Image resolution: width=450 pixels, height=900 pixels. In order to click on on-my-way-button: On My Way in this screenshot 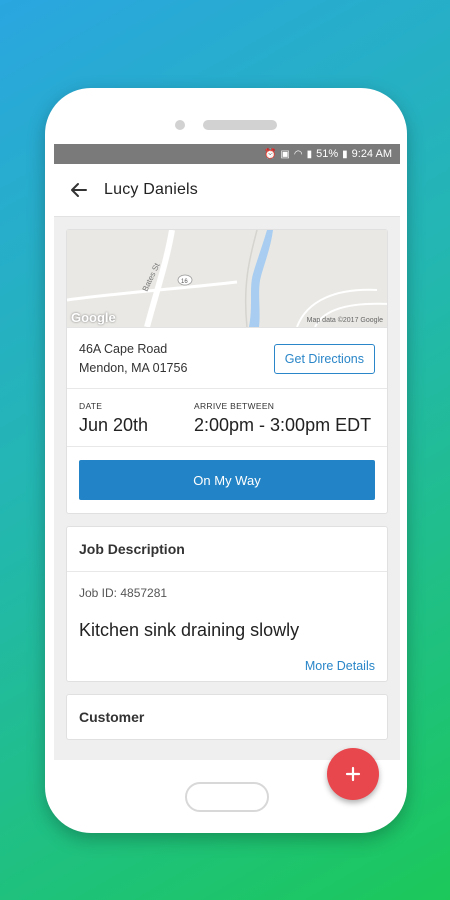, I will do `click(227, 480)`.